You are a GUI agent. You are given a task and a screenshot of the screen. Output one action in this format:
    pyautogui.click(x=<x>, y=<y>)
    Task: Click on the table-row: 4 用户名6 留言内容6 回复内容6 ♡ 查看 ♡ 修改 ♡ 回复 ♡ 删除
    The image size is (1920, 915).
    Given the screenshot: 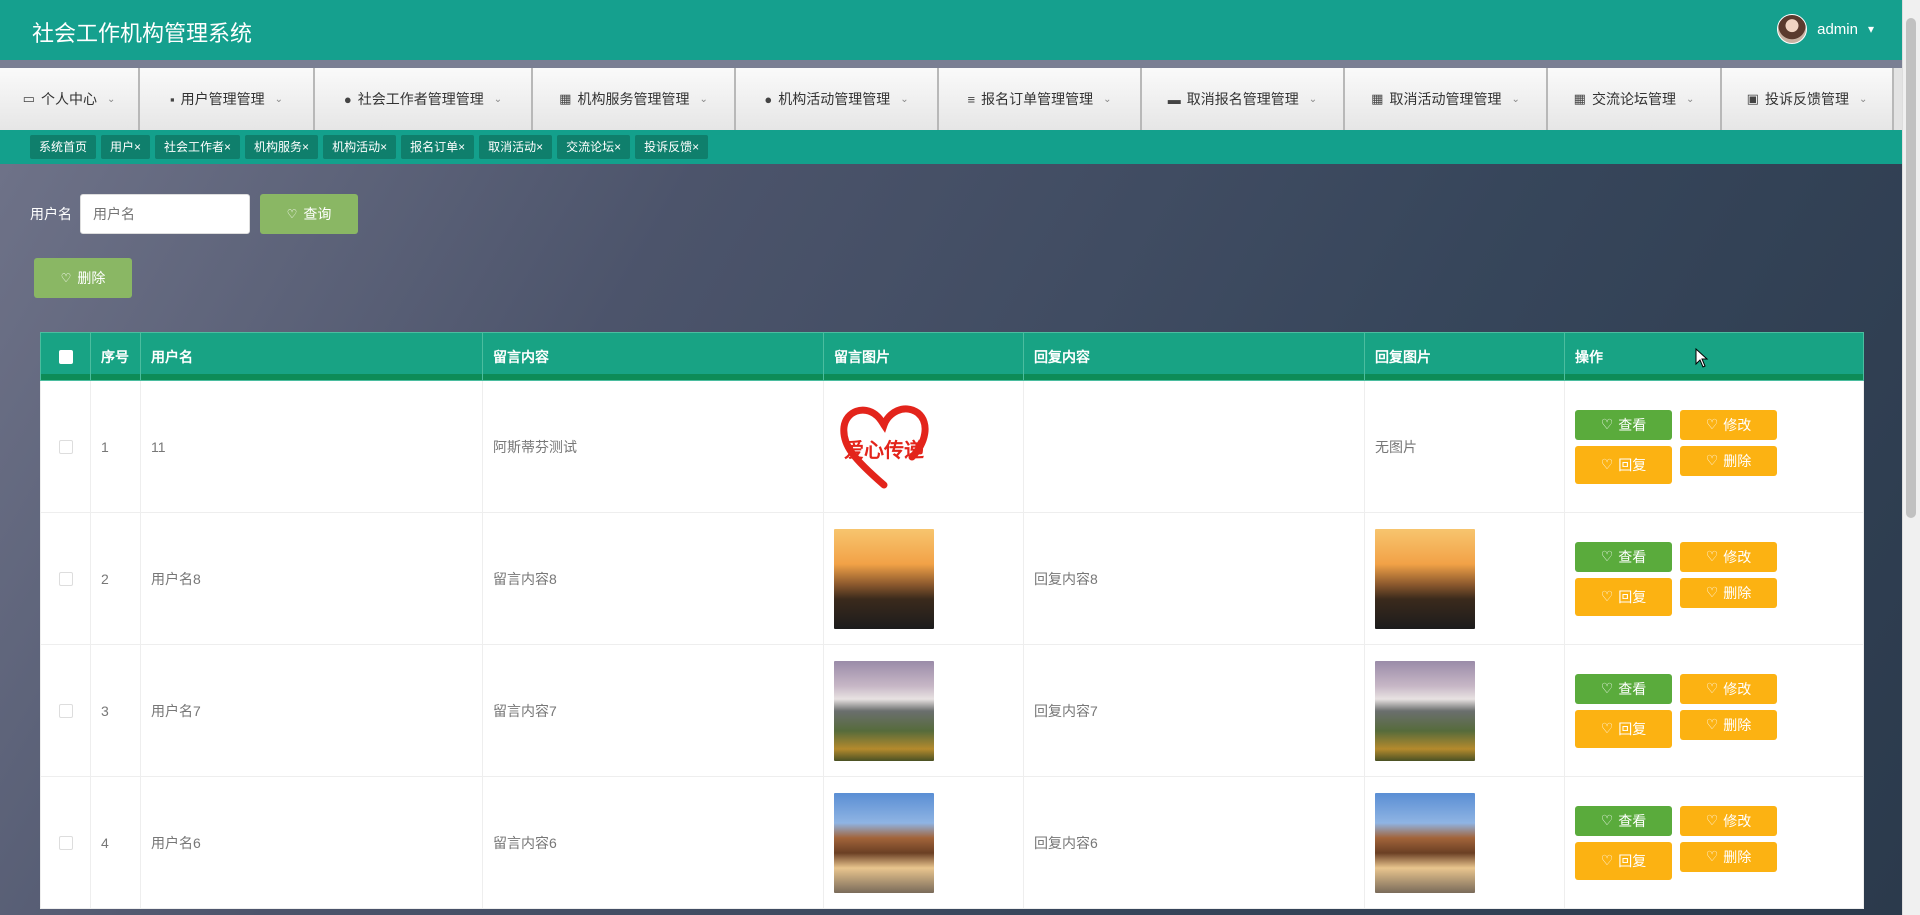 What is the action you would take?
    pyautogui.click(x=952, y=842)
    